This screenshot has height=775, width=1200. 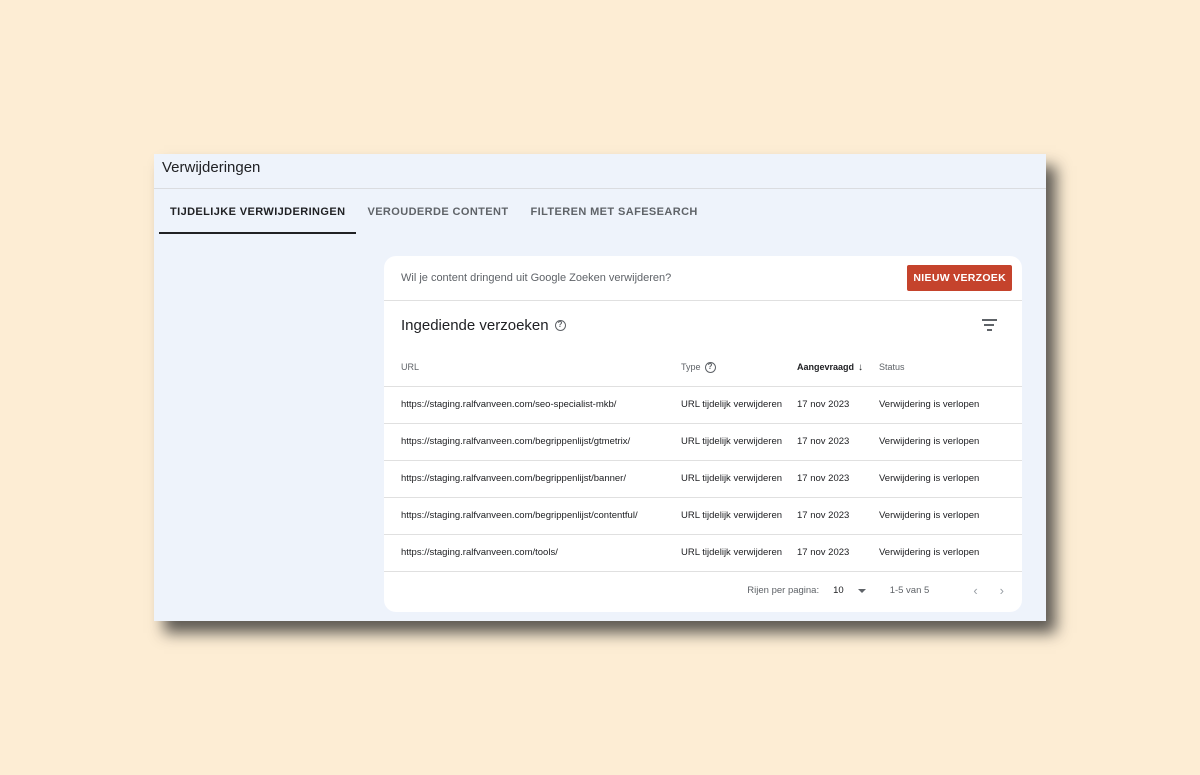 What do you see at coordinates (258, 211) in the screenshot?
I see `tab-temporary-removals: TIJDELIJKE VERWIJDERINGEN` at bounding box center [258, 211].